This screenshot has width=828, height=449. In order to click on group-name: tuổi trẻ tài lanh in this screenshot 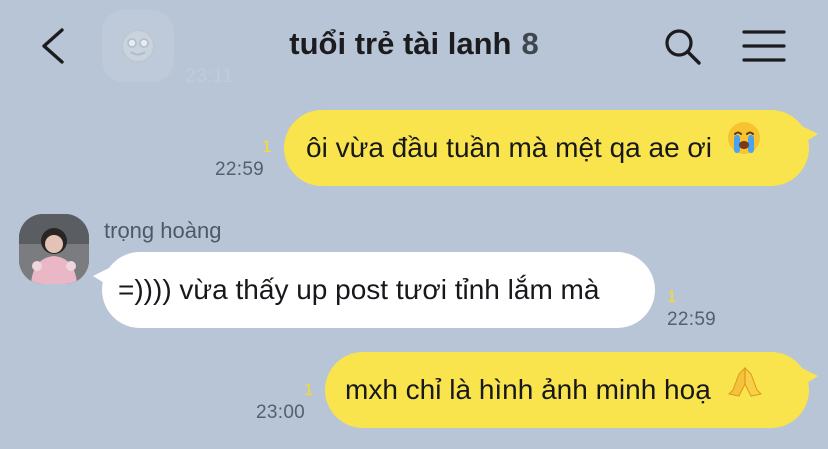, I will do `click(400, 43)`.